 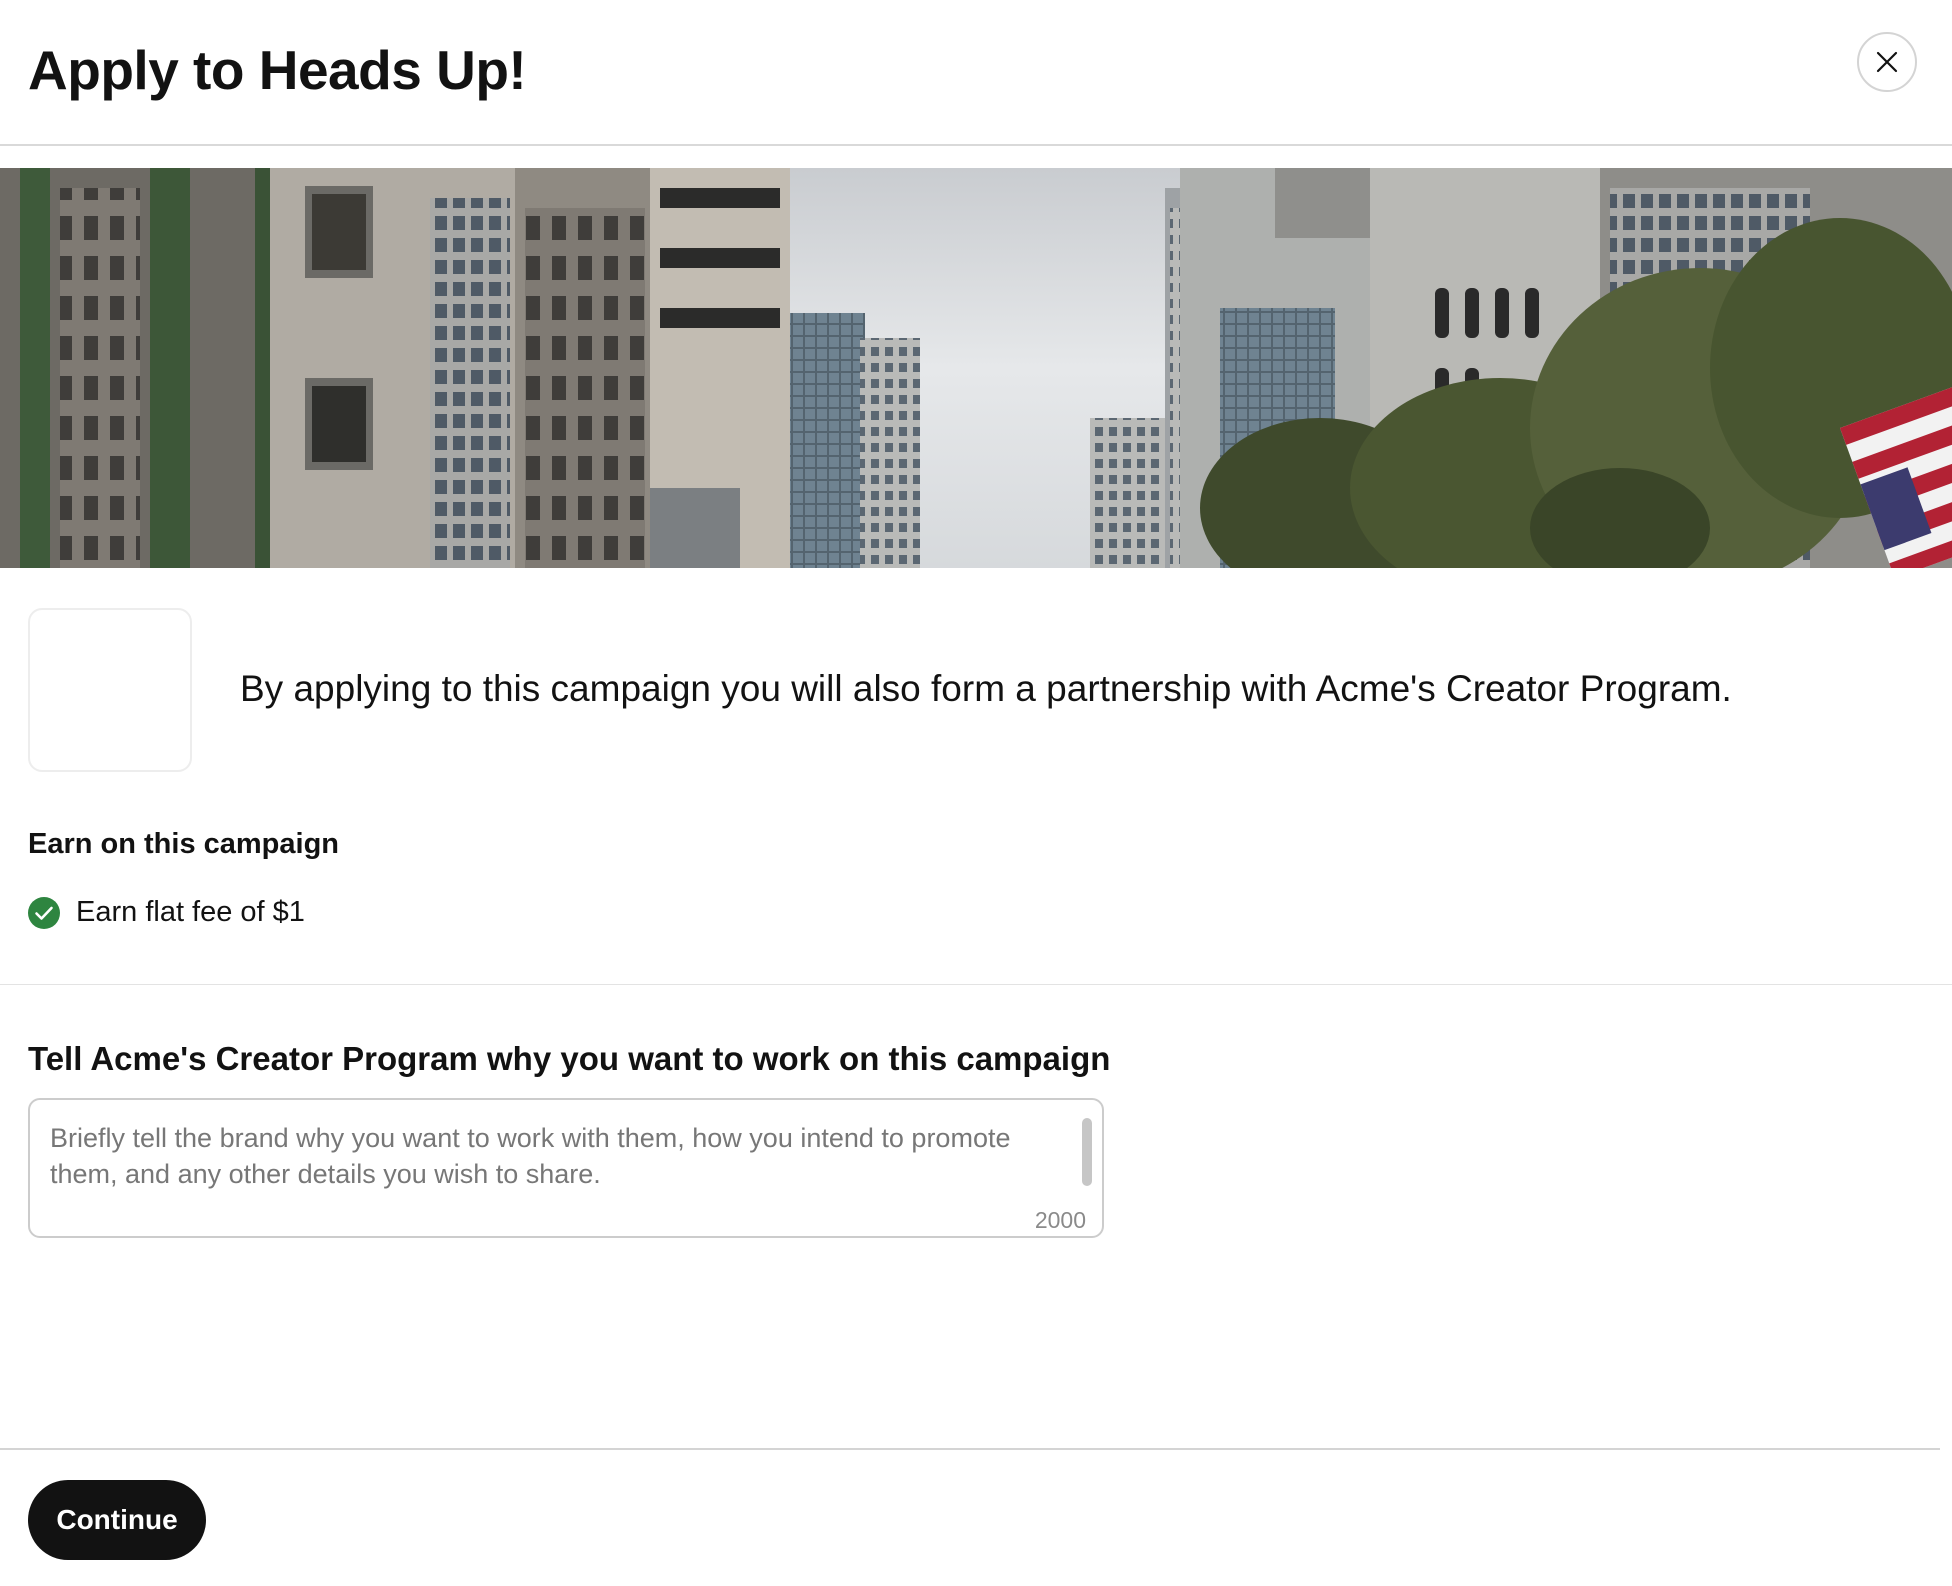 What do you see at coordinates (44, 912) in the screenshot?
I see `check-circle-icon` at bounding box center [44, 912].